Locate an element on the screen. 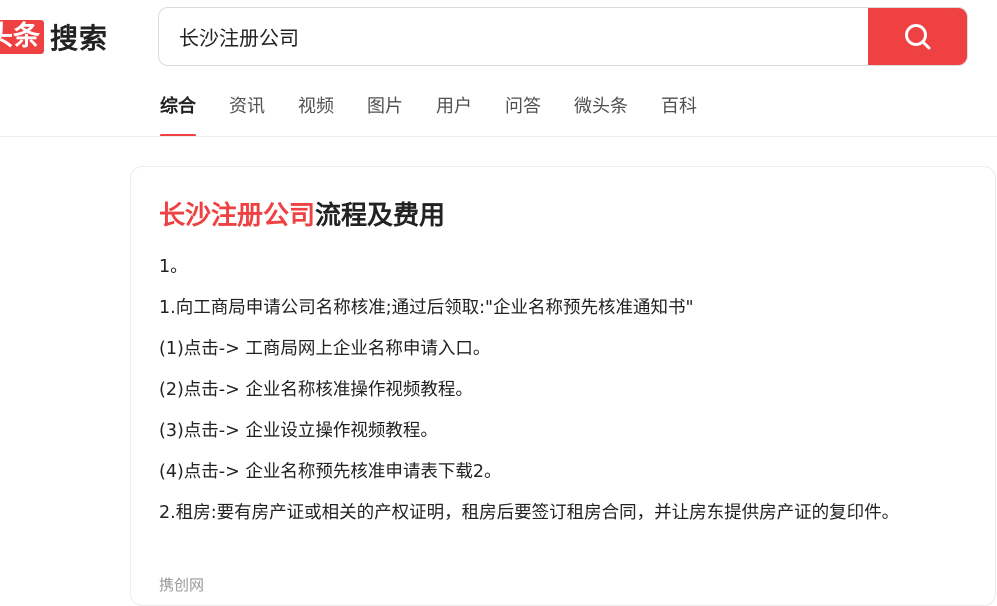  logo-badge: 头条 is located at coordinates (22, 37).